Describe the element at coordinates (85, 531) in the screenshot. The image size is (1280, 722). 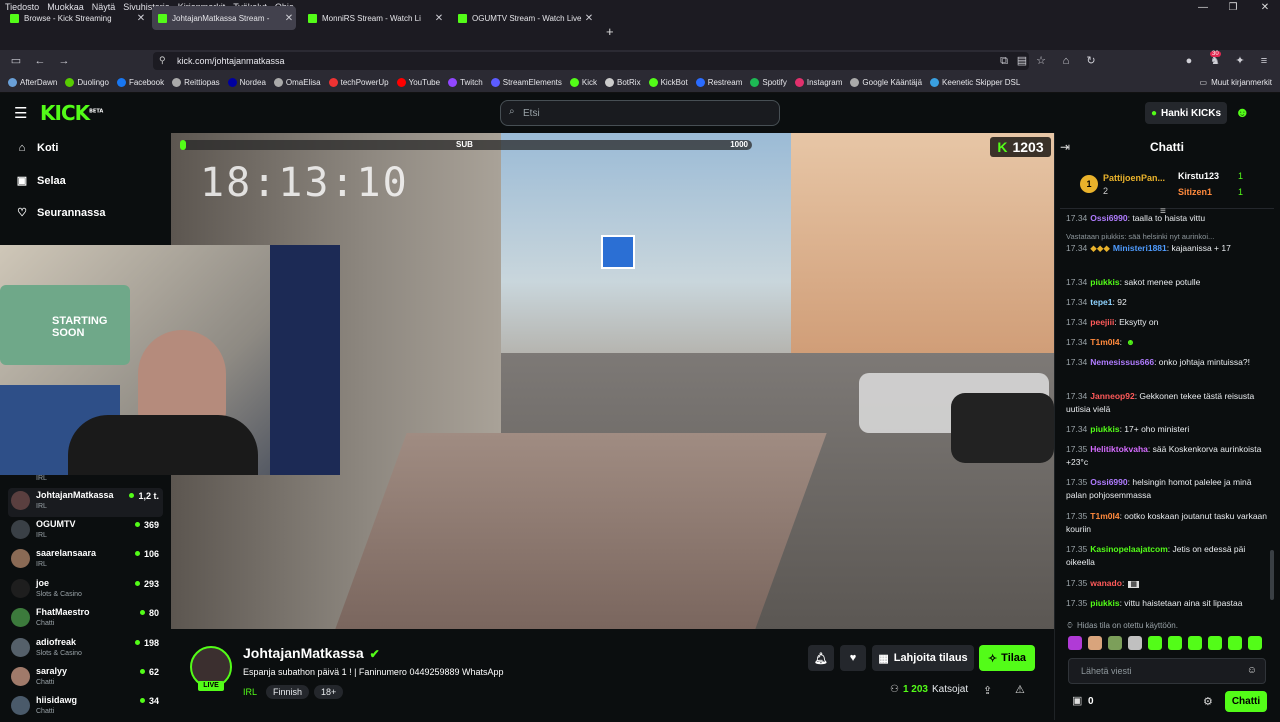
I see `channel-item-ogumtv: OGUMTV IRL 369` at that location.